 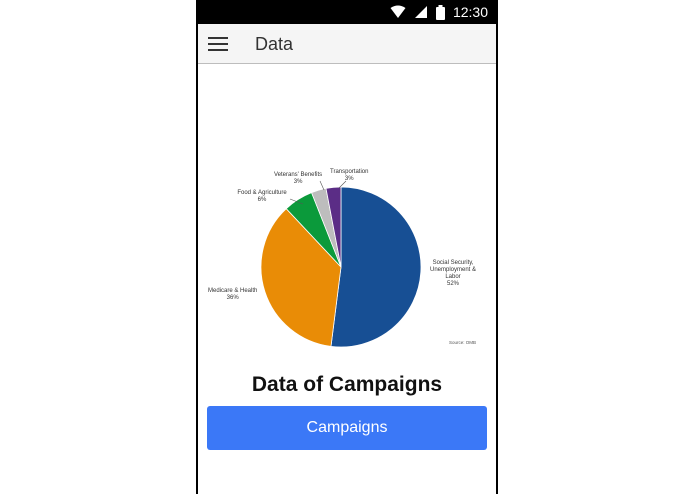 What do you see at coordinates (298, 178) in the screenshot?
I see `pie-label-3: Veterans' Benefits 3%` at bounding box center [298, 178].